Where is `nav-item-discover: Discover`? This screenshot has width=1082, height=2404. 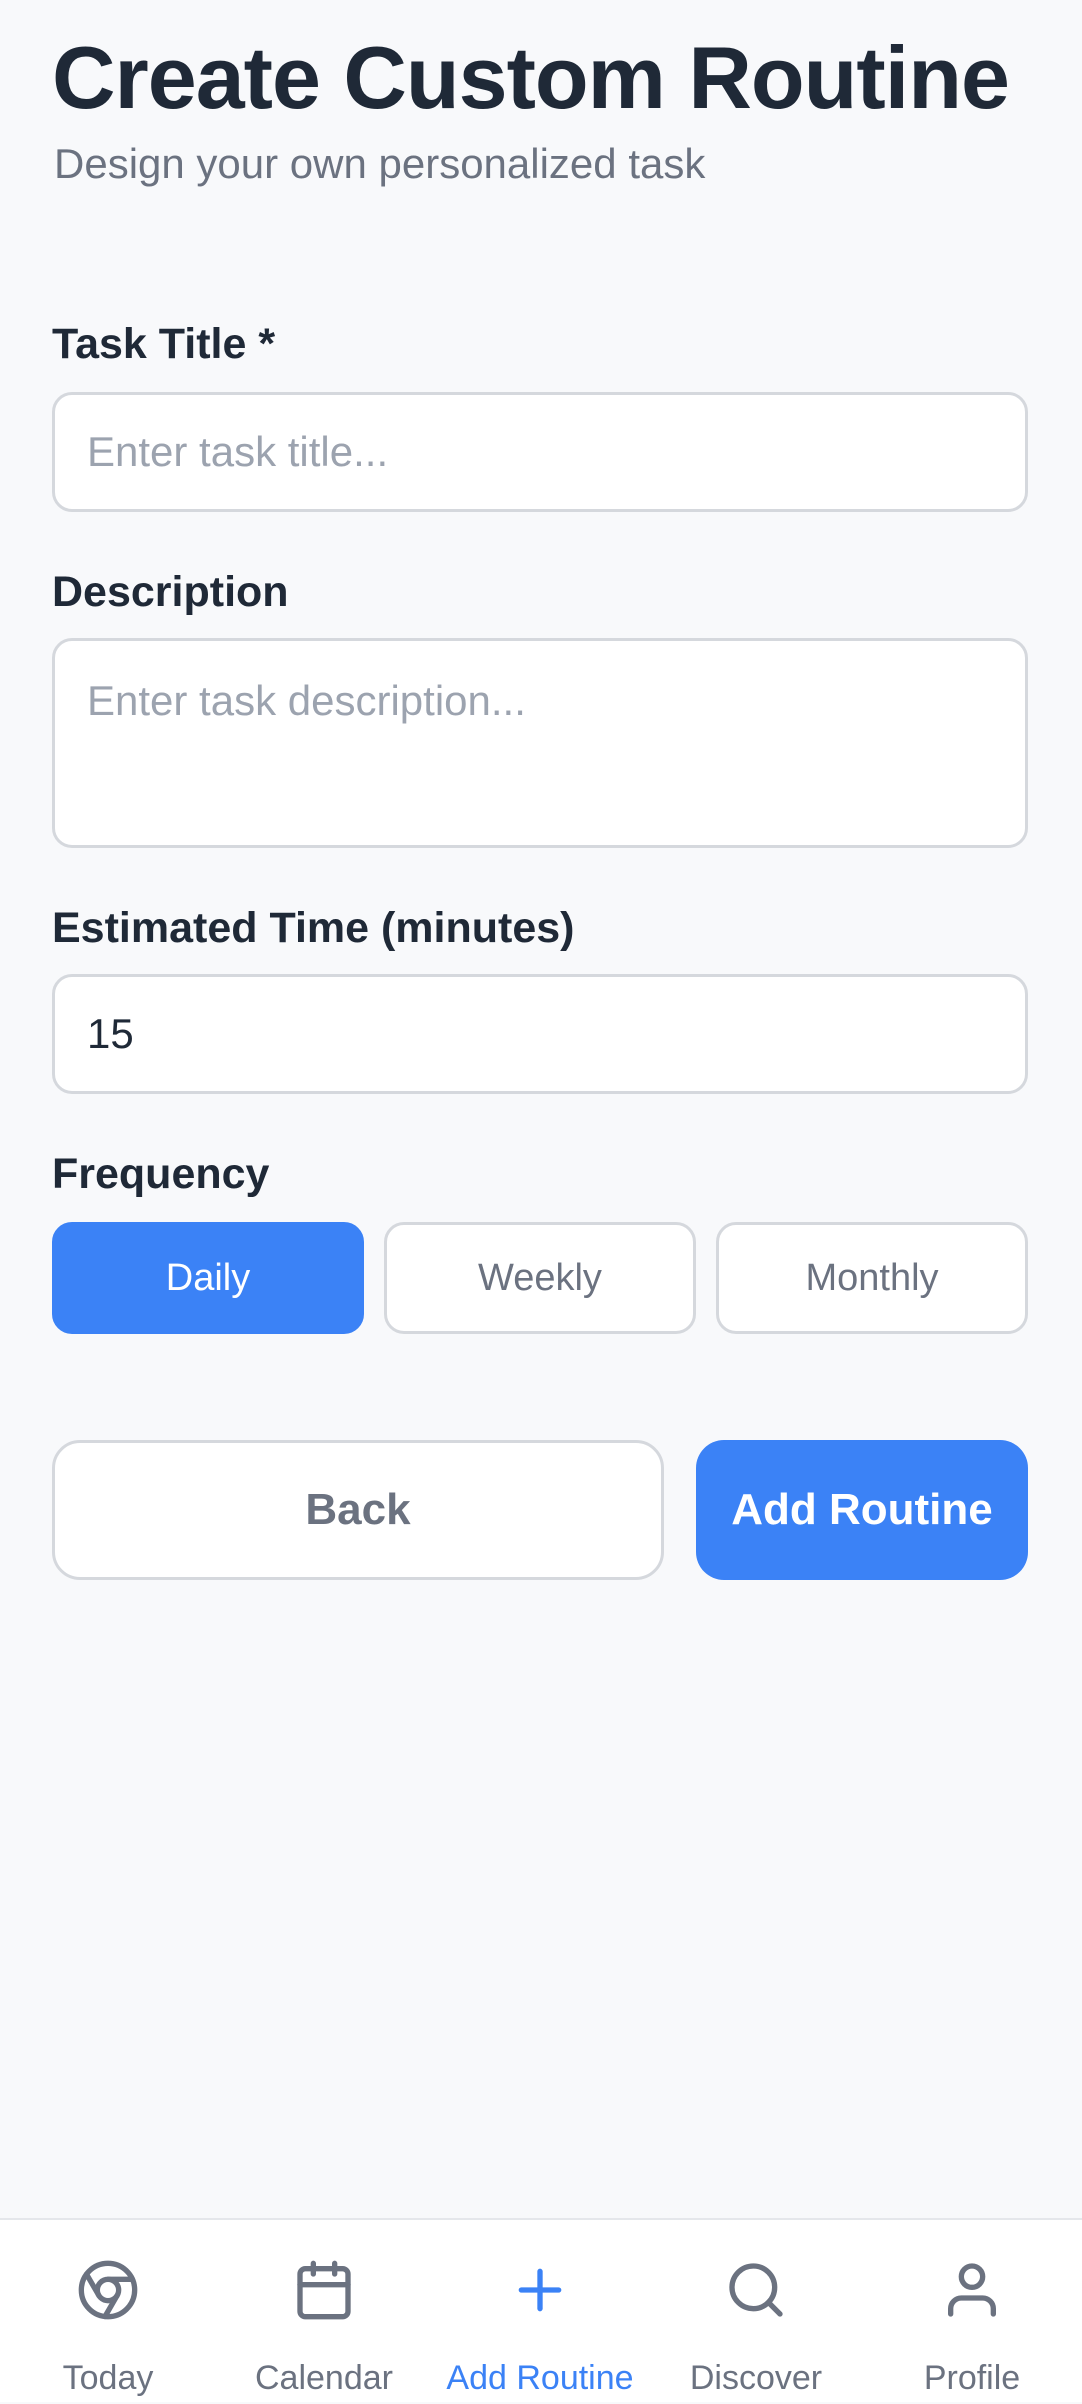
nav-item-discover: Discover is located at coordinates (756, 2312).